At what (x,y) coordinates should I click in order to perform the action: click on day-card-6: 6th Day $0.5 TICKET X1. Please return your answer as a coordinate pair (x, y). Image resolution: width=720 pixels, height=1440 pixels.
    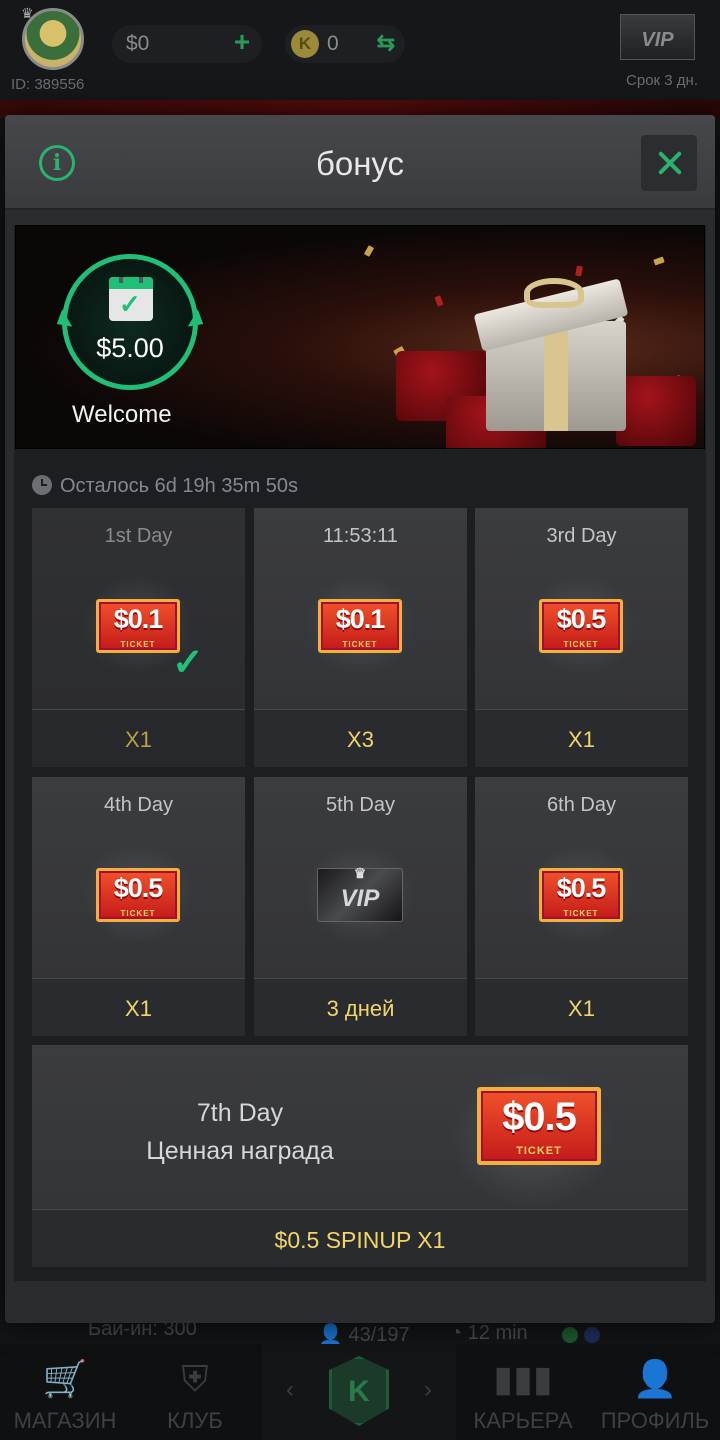
    Looking at the image, I should click on (581, 906).